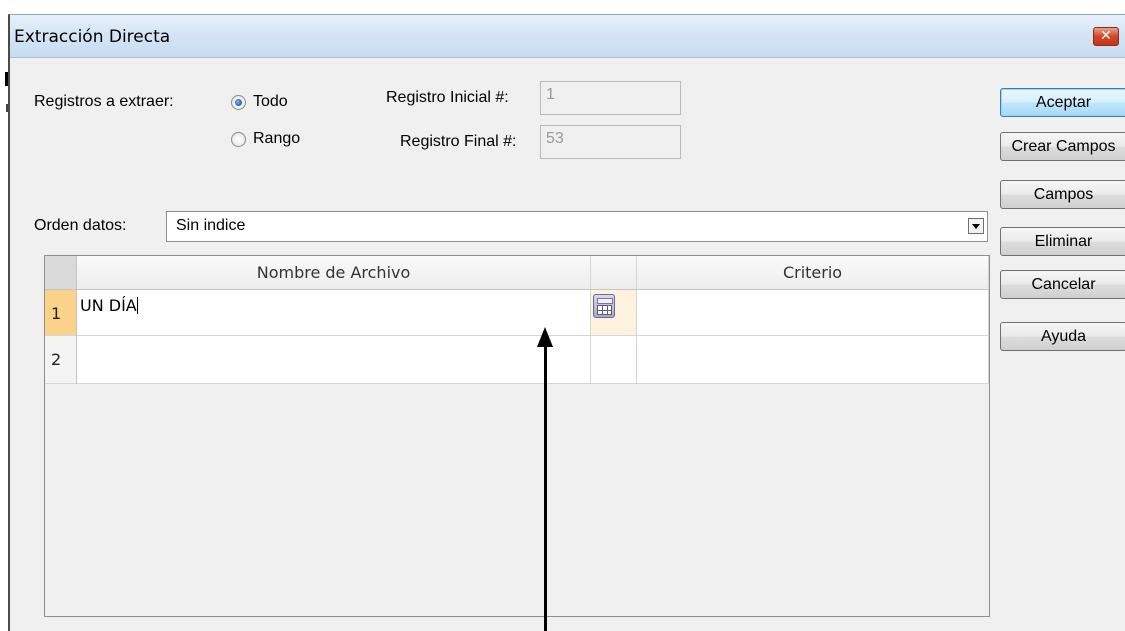 The width and height of the screenshot is (1125, 631). Describe the element at coordinates (545, 337) in the screenshot. I see `annotation-arrow-head` at that location.